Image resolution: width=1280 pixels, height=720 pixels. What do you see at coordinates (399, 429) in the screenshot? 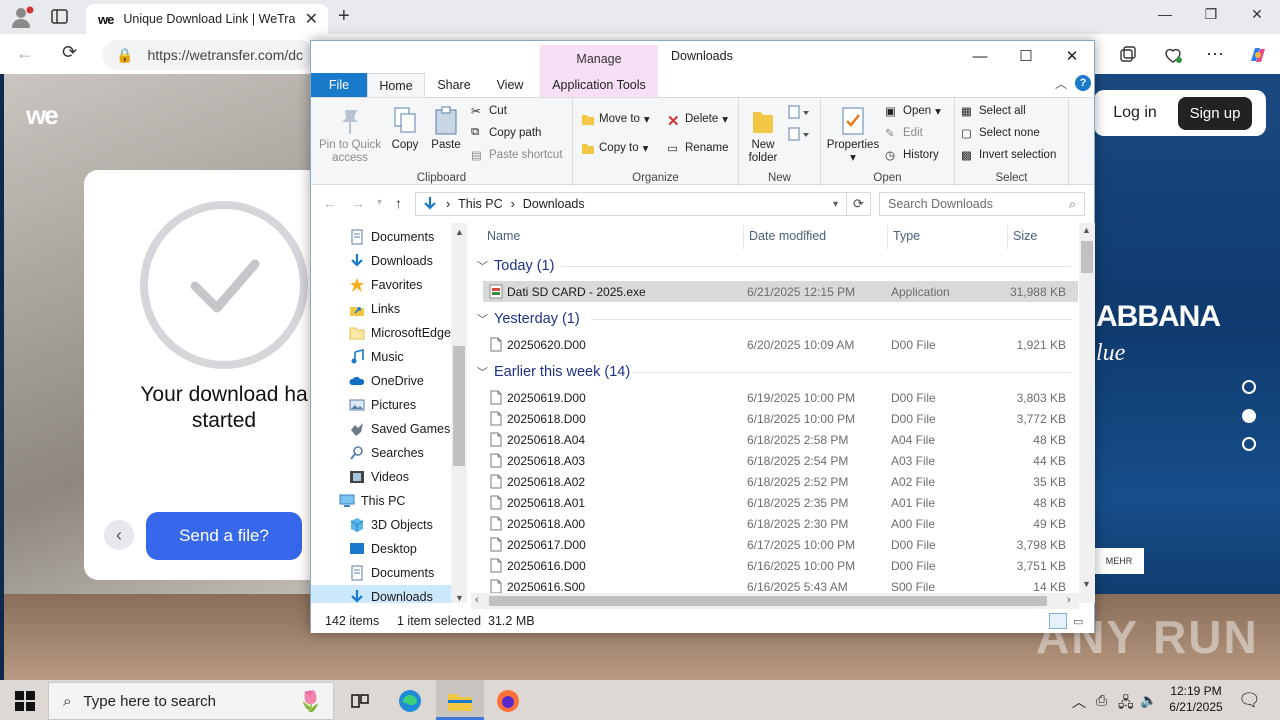
I see `nav-item-saved-games: Saved Games` at bounding box center [399, 429].